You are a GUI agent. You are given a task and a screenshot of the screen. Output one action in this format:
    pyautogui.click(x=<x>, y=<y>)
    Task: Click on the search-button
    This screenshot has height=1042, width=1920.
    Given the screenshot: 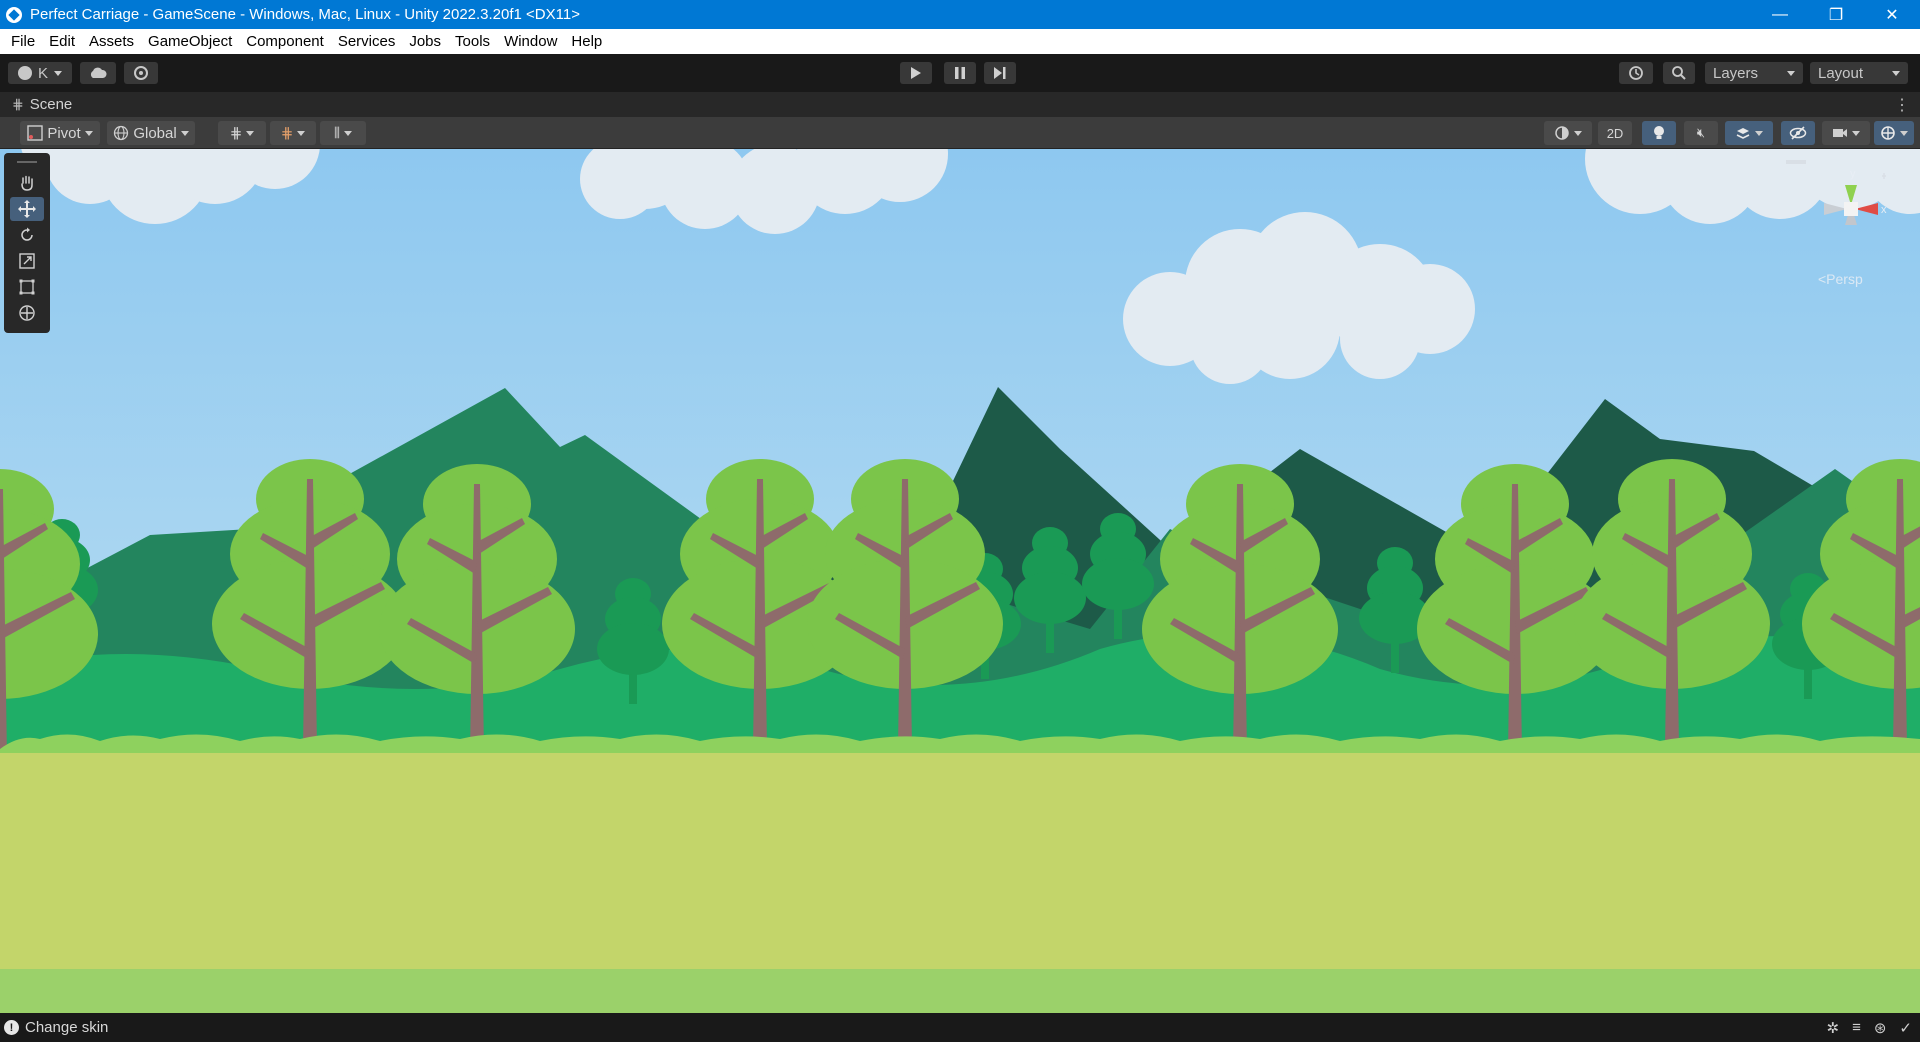 What is the action you would take?
    pyautogui.click(x=1679, y=73)
    